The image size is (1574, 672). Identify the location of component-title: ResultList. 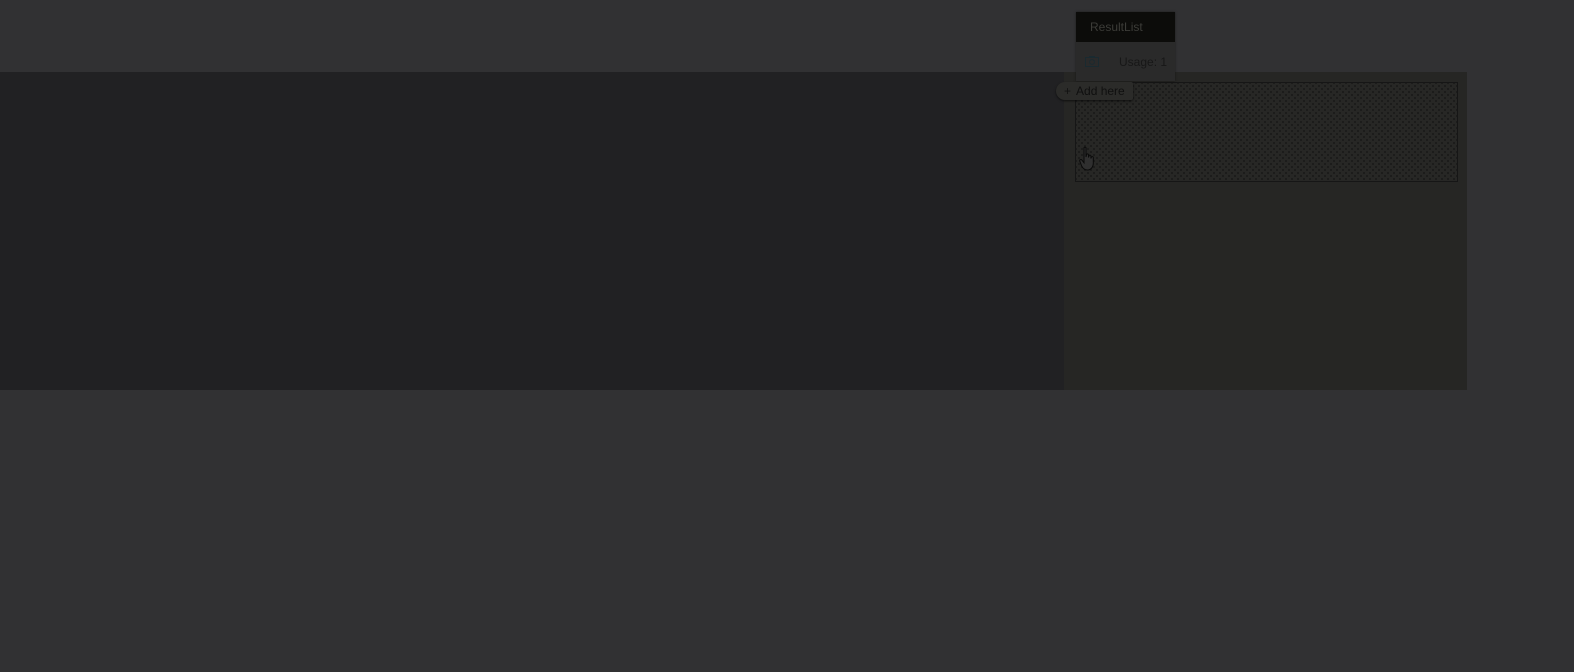
(1125, 27).